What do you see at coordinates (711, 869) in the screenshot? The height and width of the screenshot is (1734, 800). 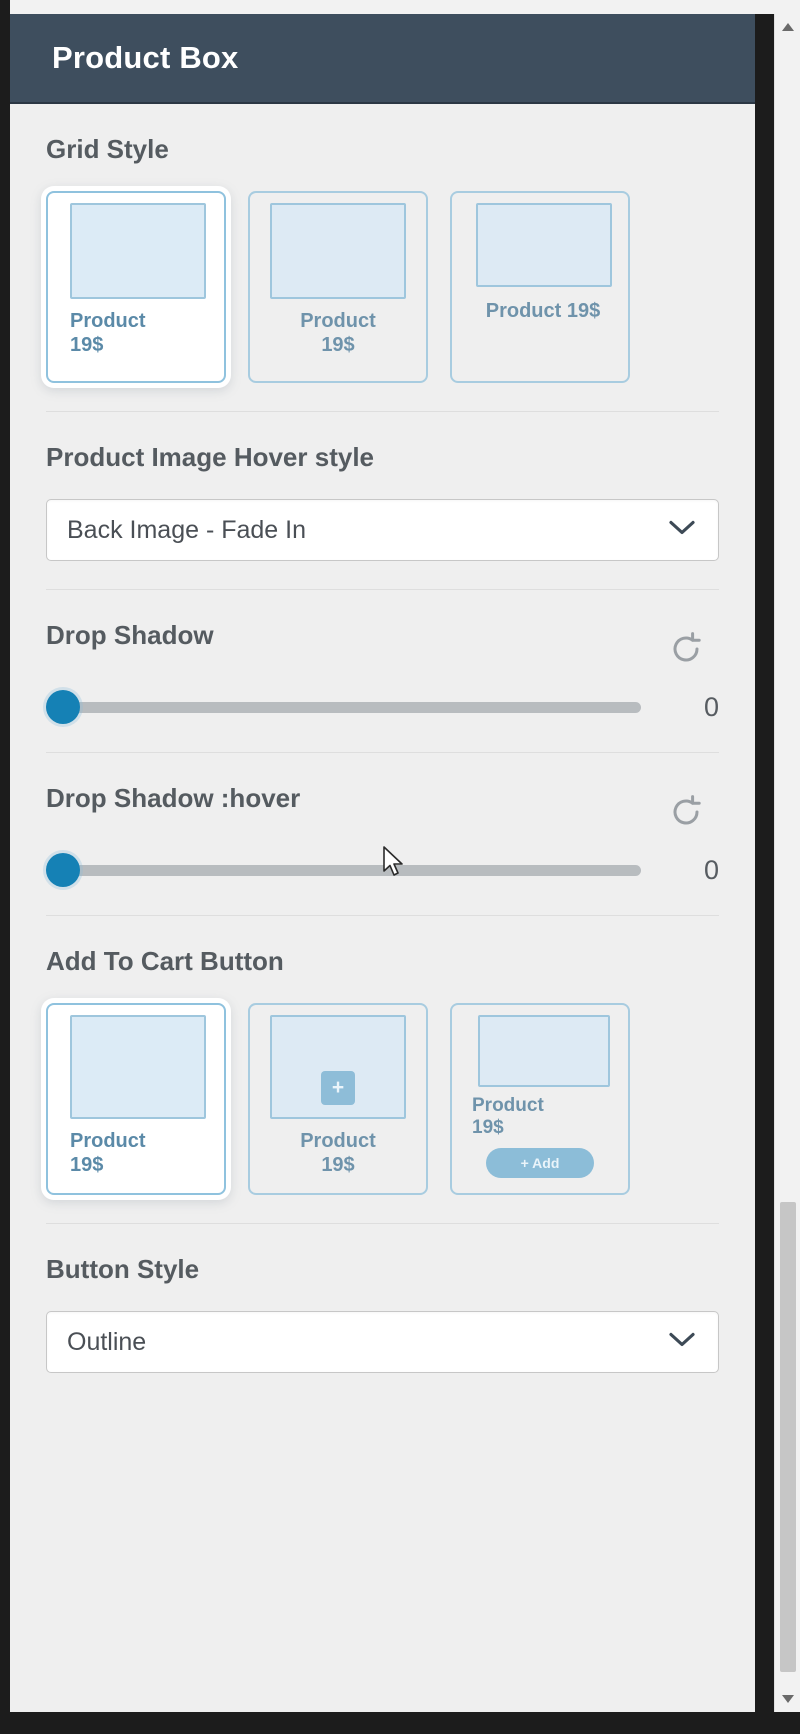 I see `drop-shadow-hover-value: 0` at bounding box center [711, 869].